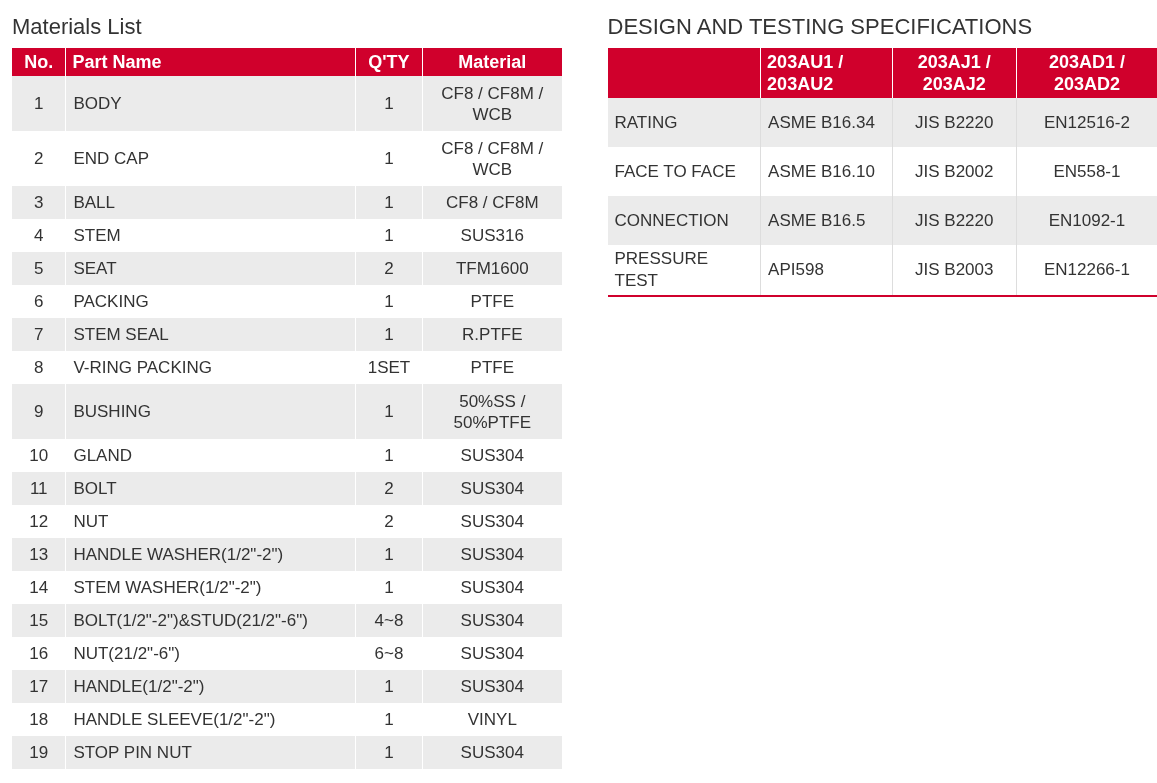 The height and width of the screenshot is (783, 1157). Describe the element at coordinates (389, 620) in the screenshot. I see `table-cell: 4~8` at that location.